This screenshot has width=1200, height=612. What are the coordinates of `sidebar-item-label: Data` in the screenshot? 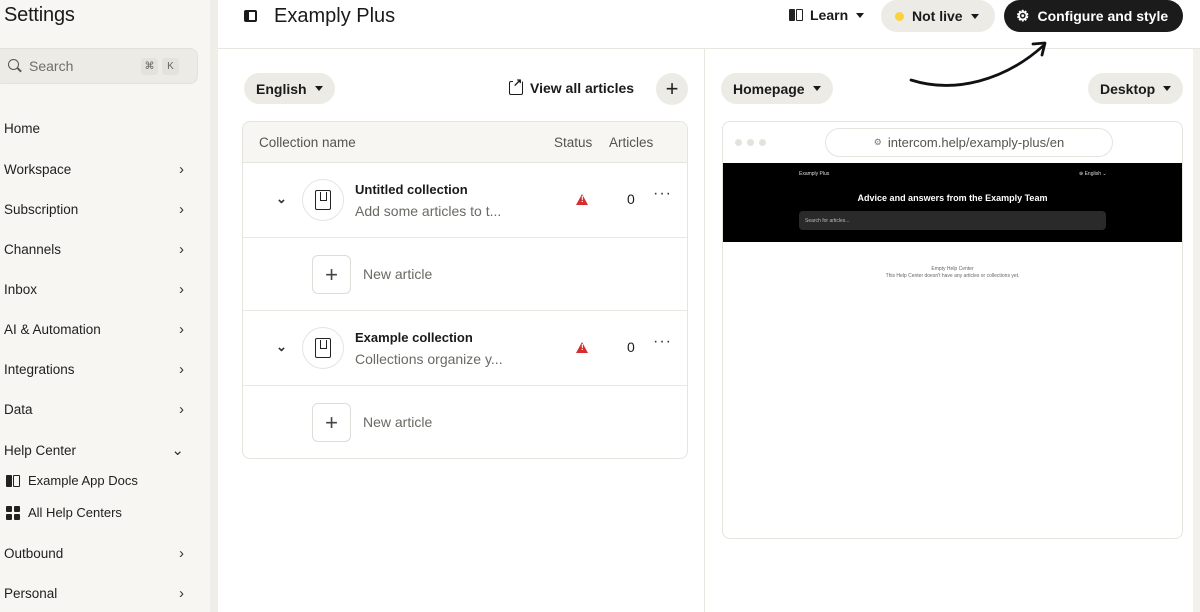 It's located at (18, 409).